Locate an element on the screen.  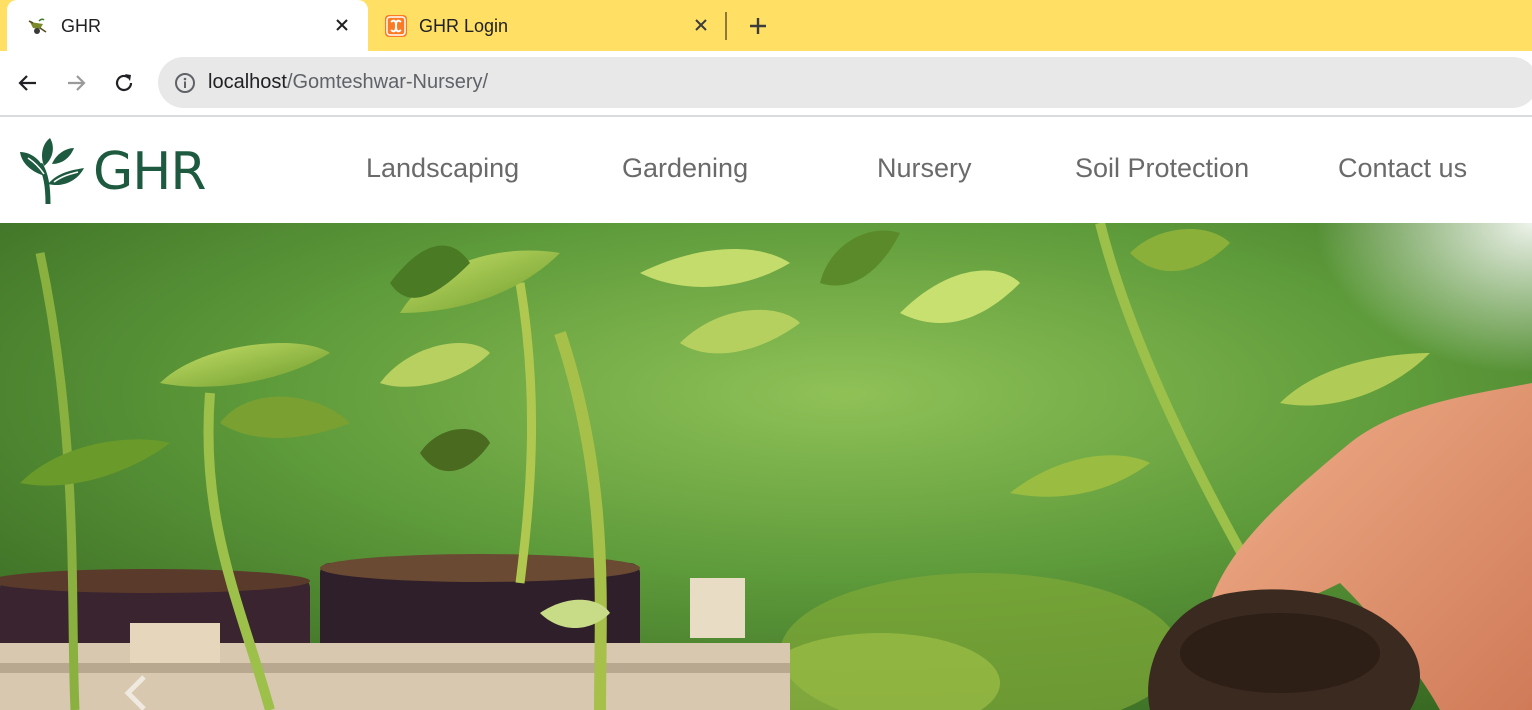
url-text: localhost/Gomteshwar-Nursery/ is located at coordinates (348, 82).